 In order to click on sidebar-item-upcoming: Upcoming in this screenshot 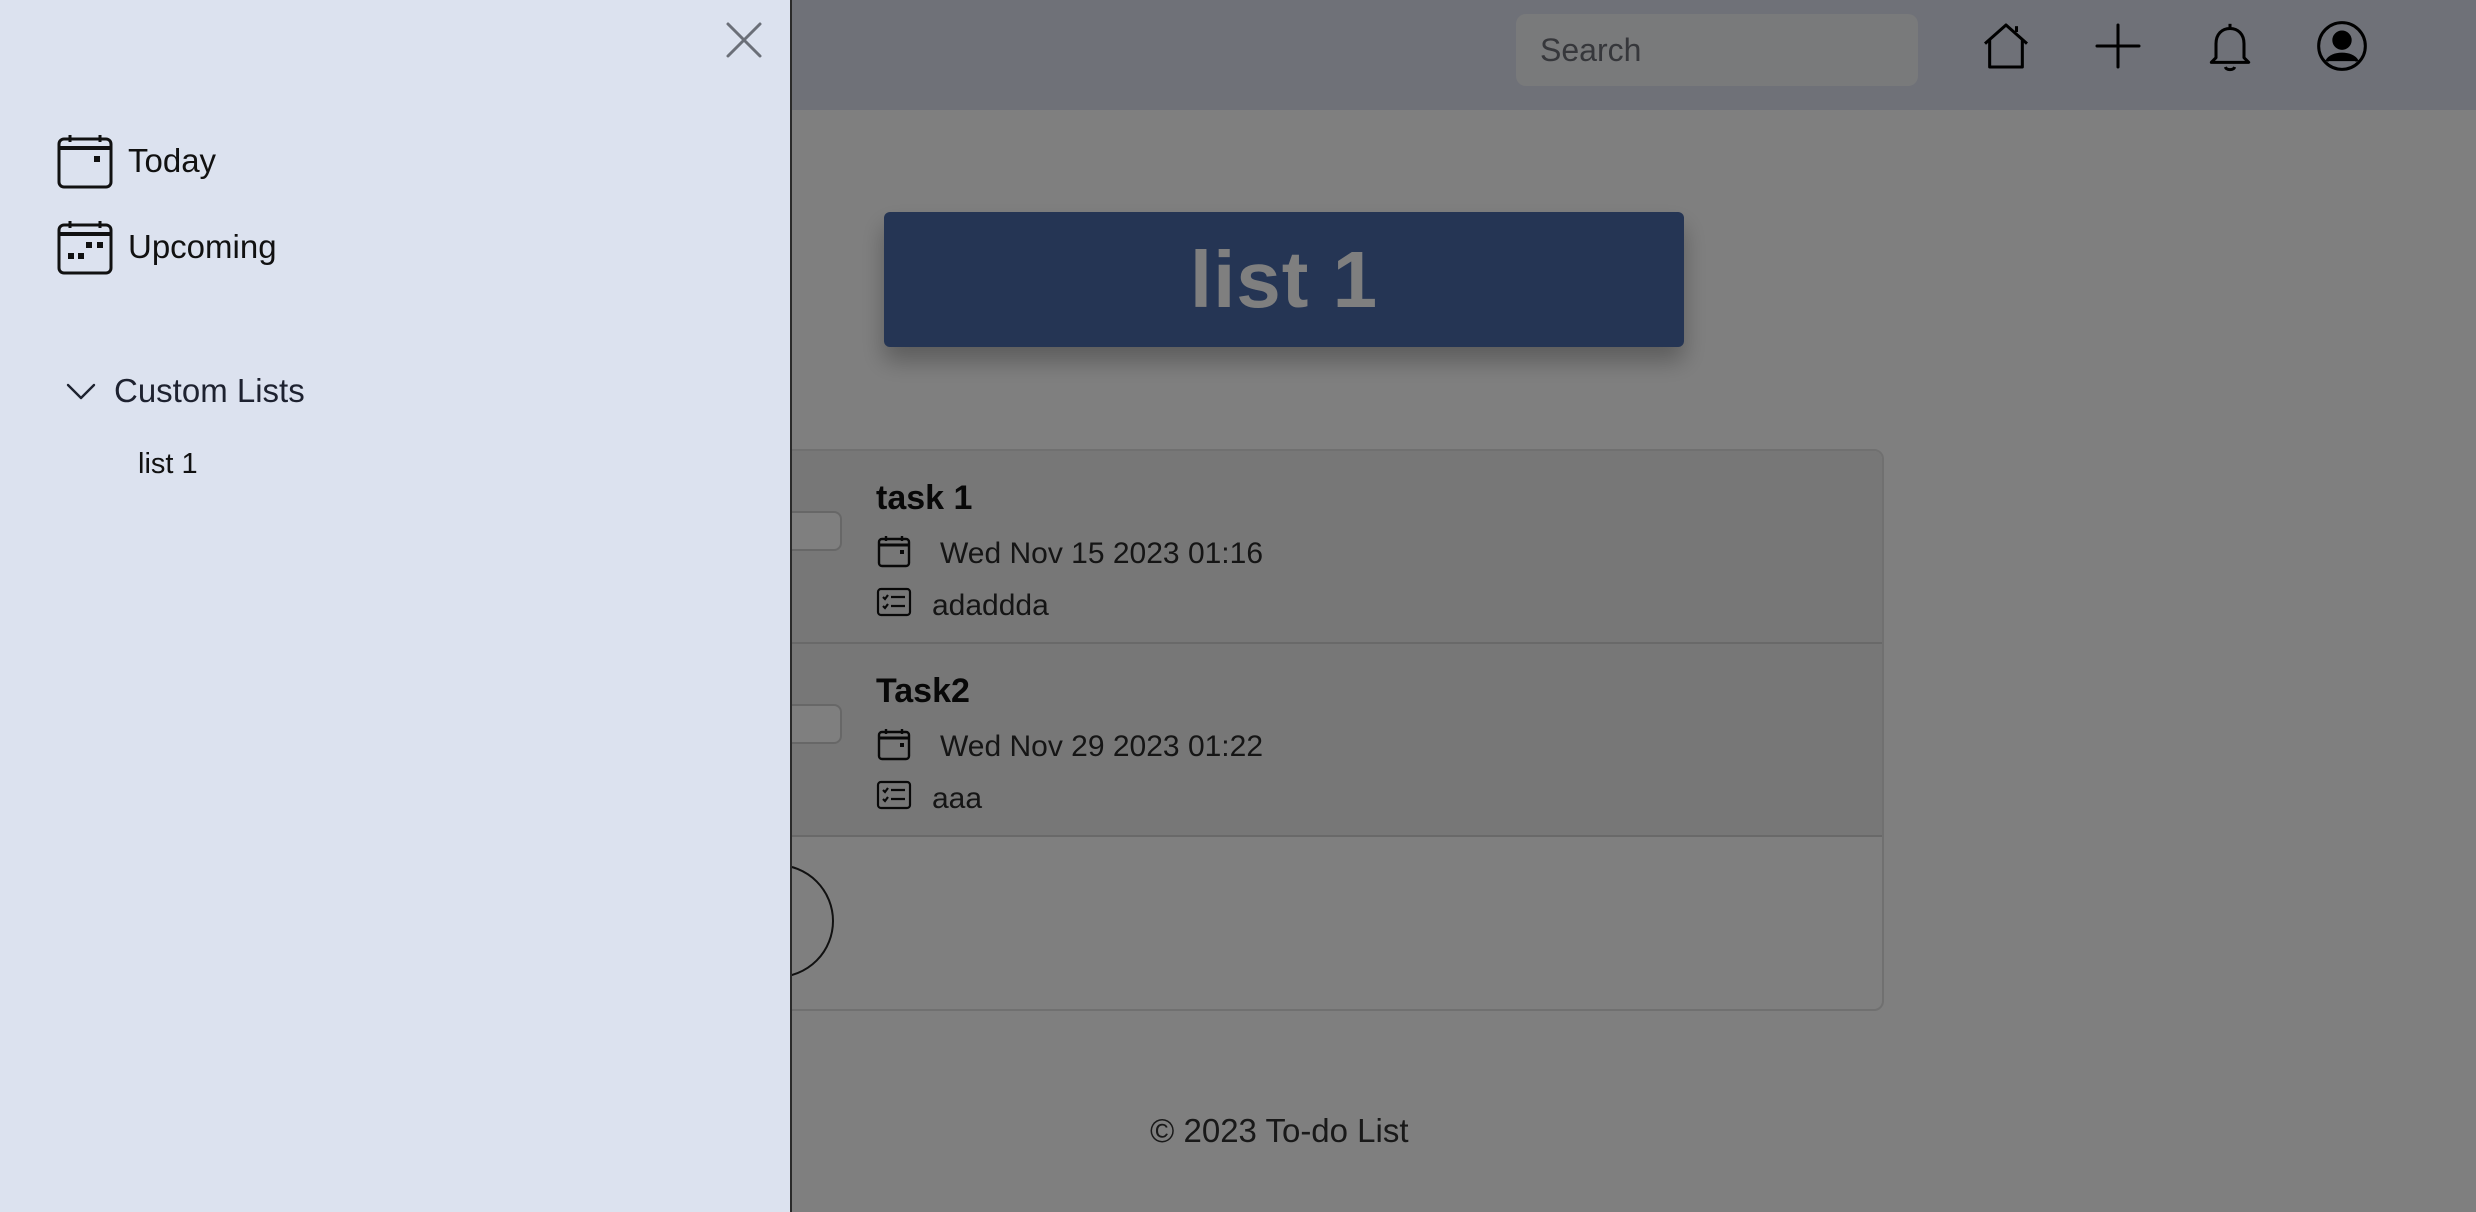, I will do `click(166, 247)`.